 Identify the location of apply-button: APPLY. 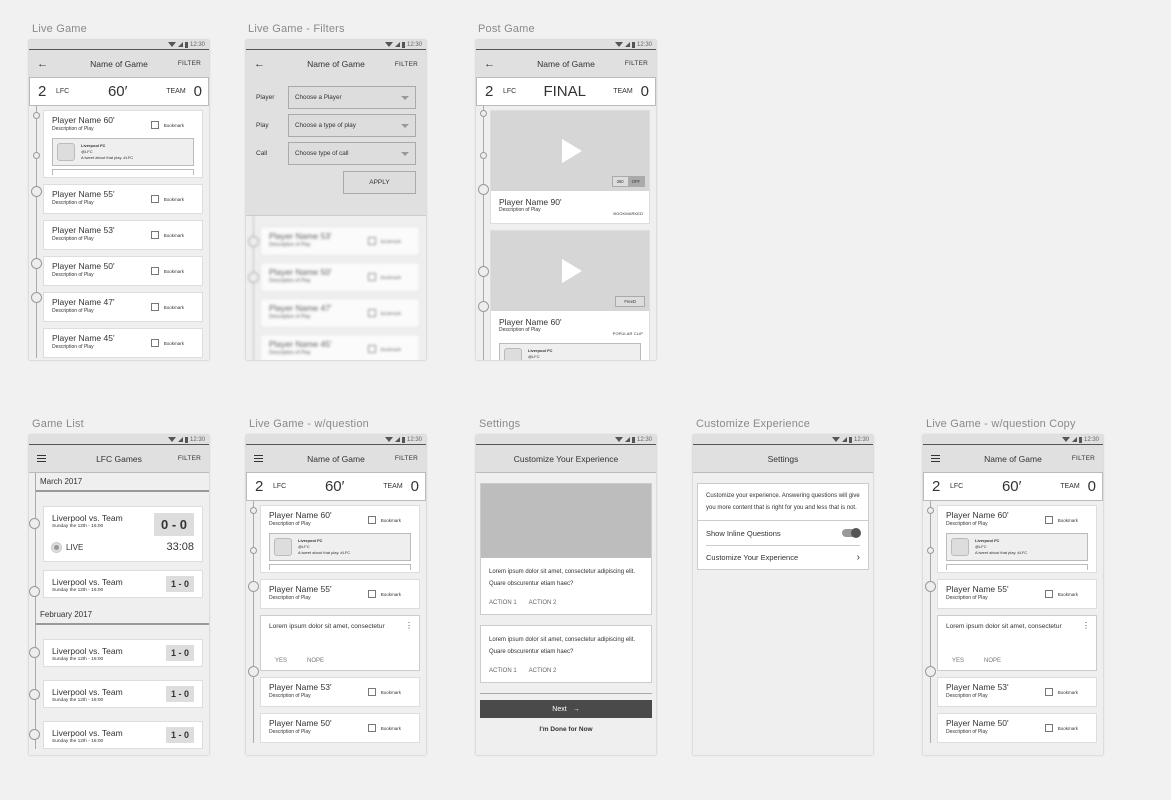
(379, 182).